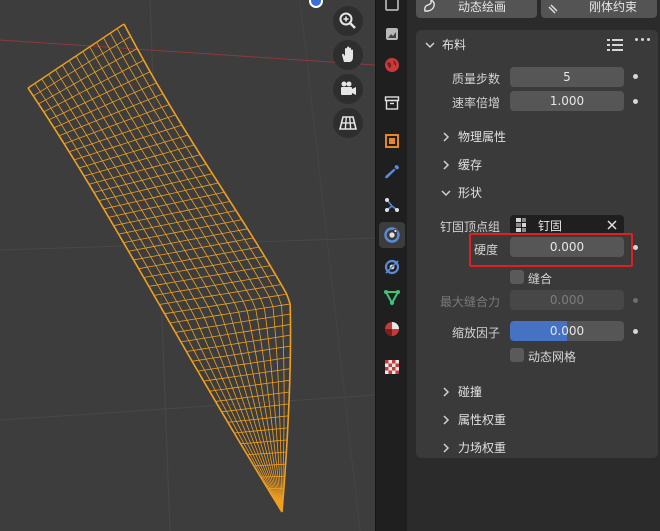 Image resolution: width=660 pixels, height=531 pixels. What do you see at coordinates (461, 192) in the screenshot?
I see `shape-subpanel: 形状` at bounding box center [461, 192].